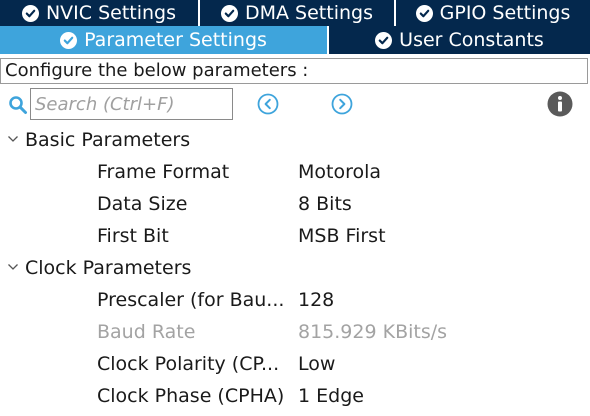 The image size is (590, 416). Describe the element at coordinates (295, 236) in the screenshot. I see `param-row-first-bit: First Bit MSB First` at that location.